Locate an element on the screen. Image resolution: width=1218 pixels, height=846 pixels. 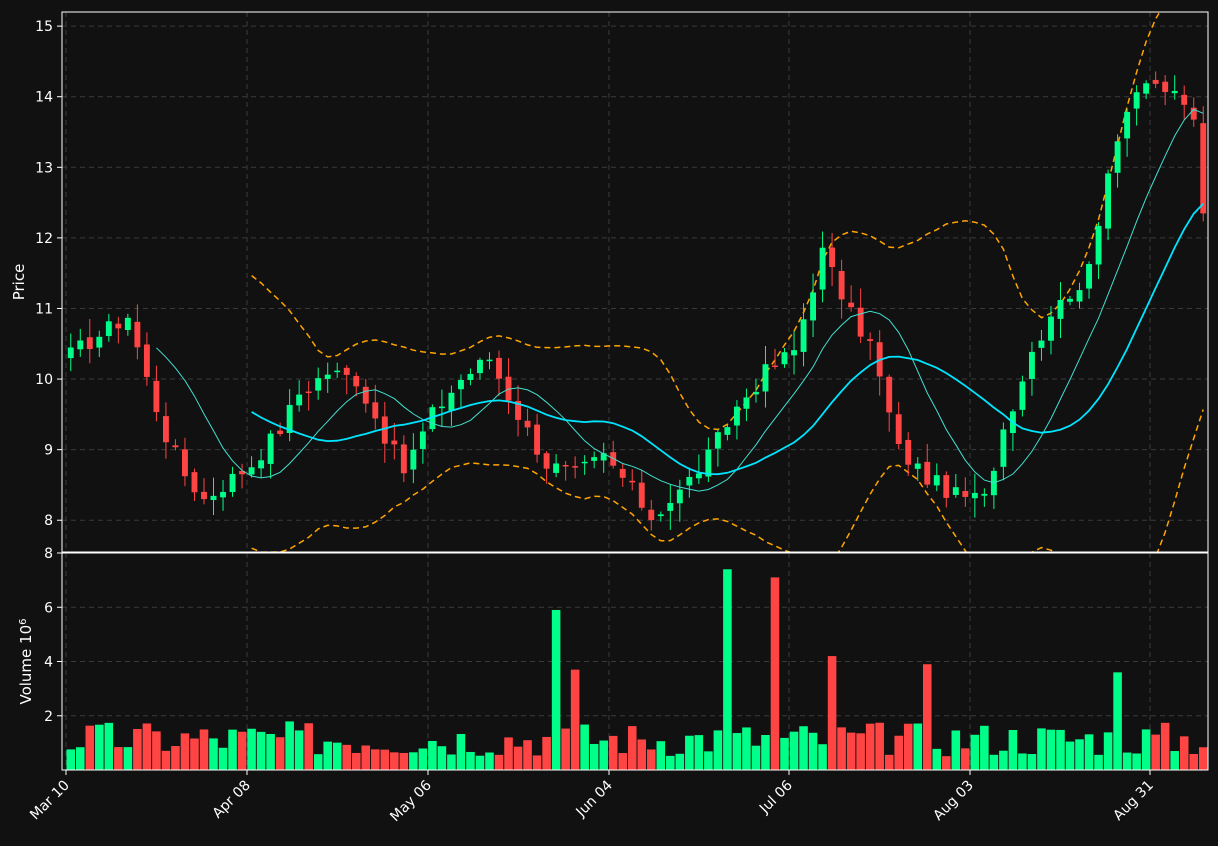
volume-axis-label: Volume 106 is located at coordinates (26, 661).